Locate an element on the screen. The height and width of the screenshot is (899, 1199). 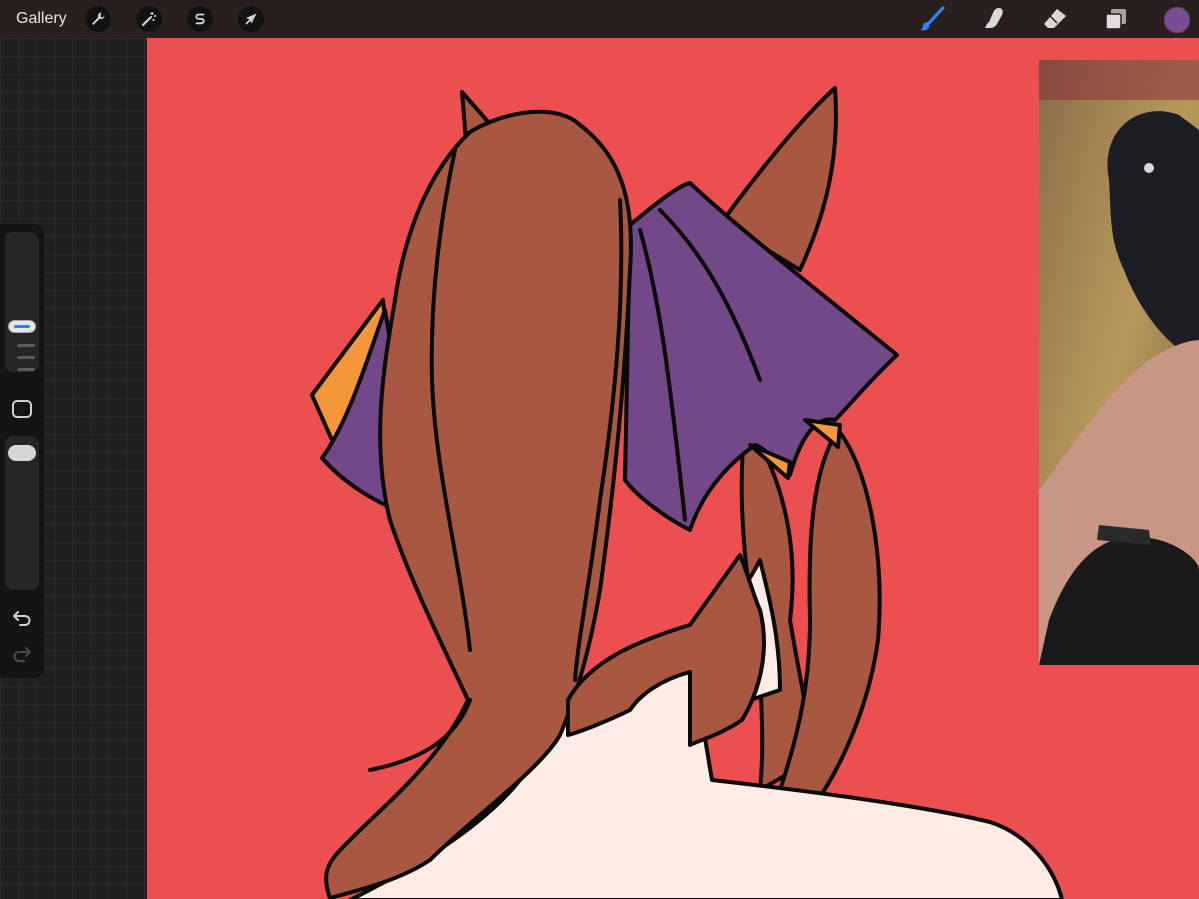
brush-size-thumb is located at coordinates (22, 326).